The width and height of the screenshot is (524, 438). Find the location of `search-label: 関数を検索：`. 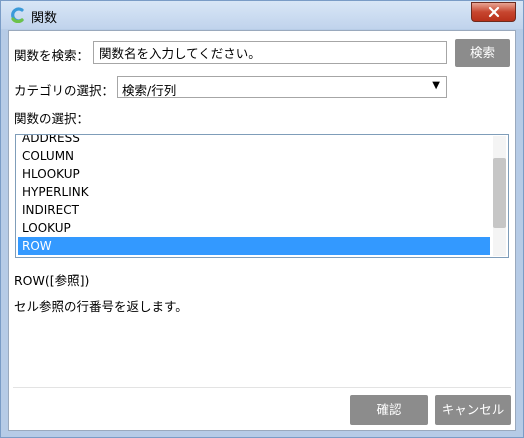

search-label: 関数を検索： is located at coordinates (52, 55).